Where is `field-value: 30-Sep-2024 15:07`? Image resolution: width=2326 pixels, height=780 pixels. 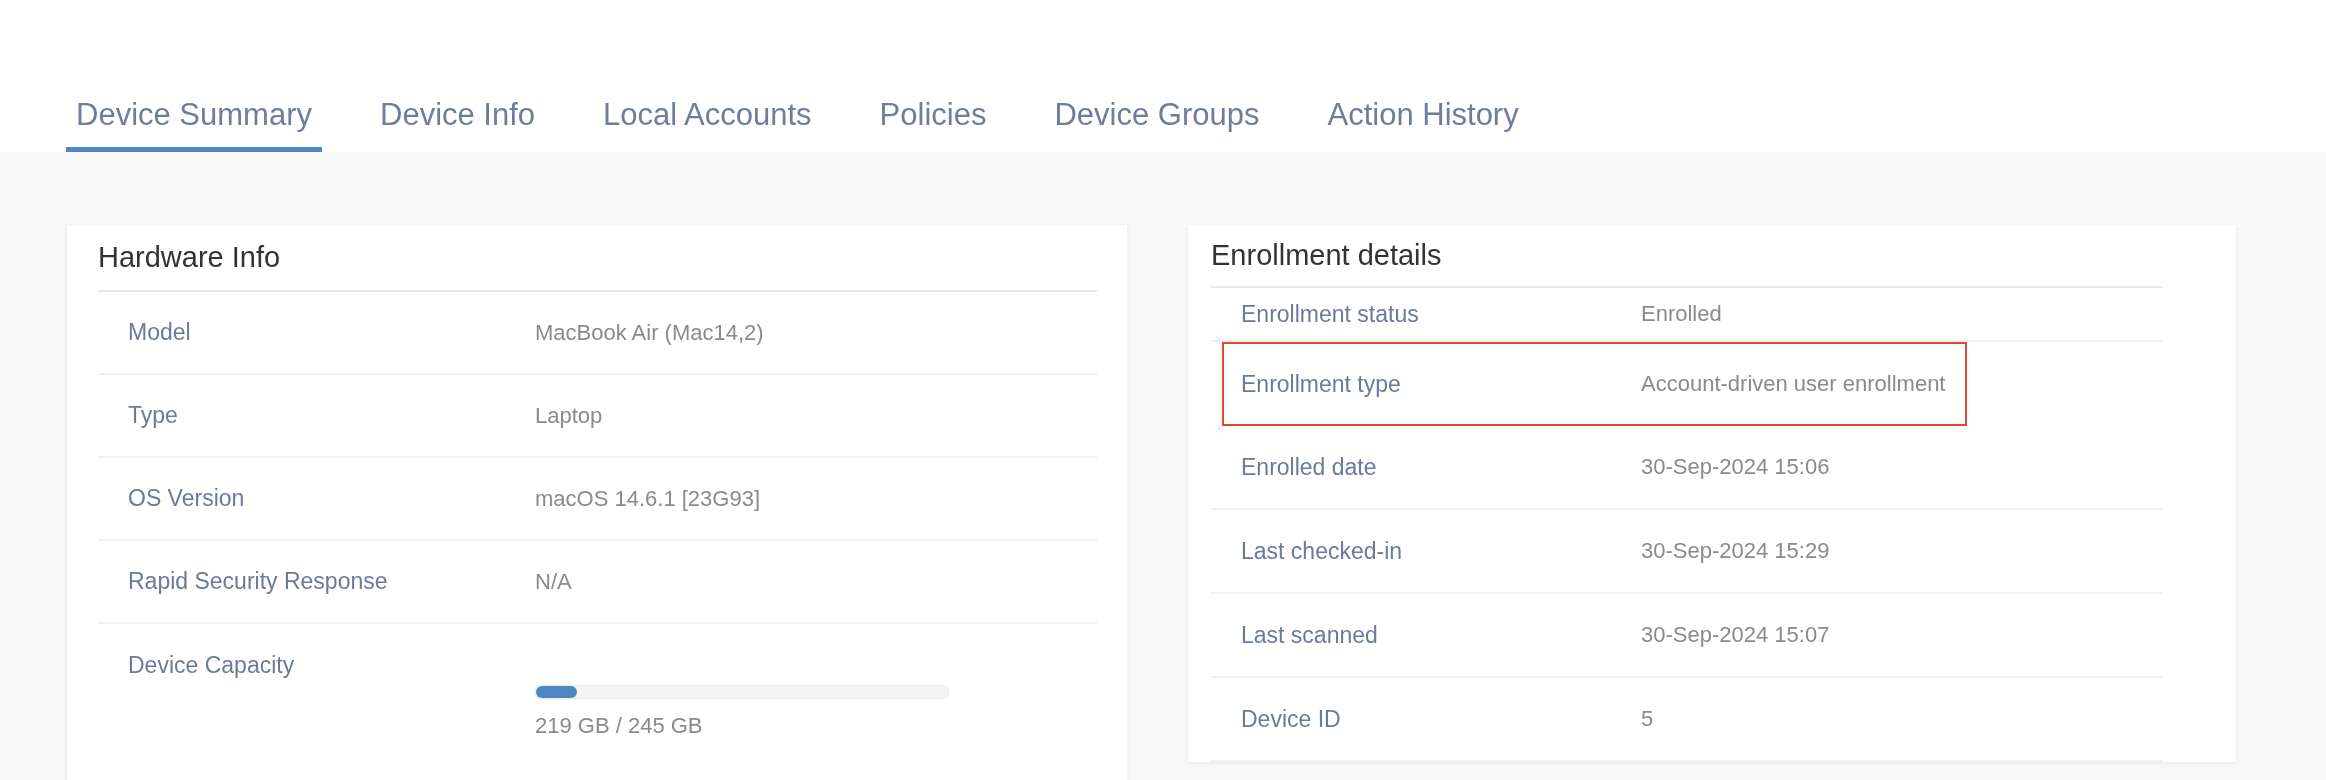
field-value: 30-Sep-2024 15:07 is located at coordinates (1736, 635).